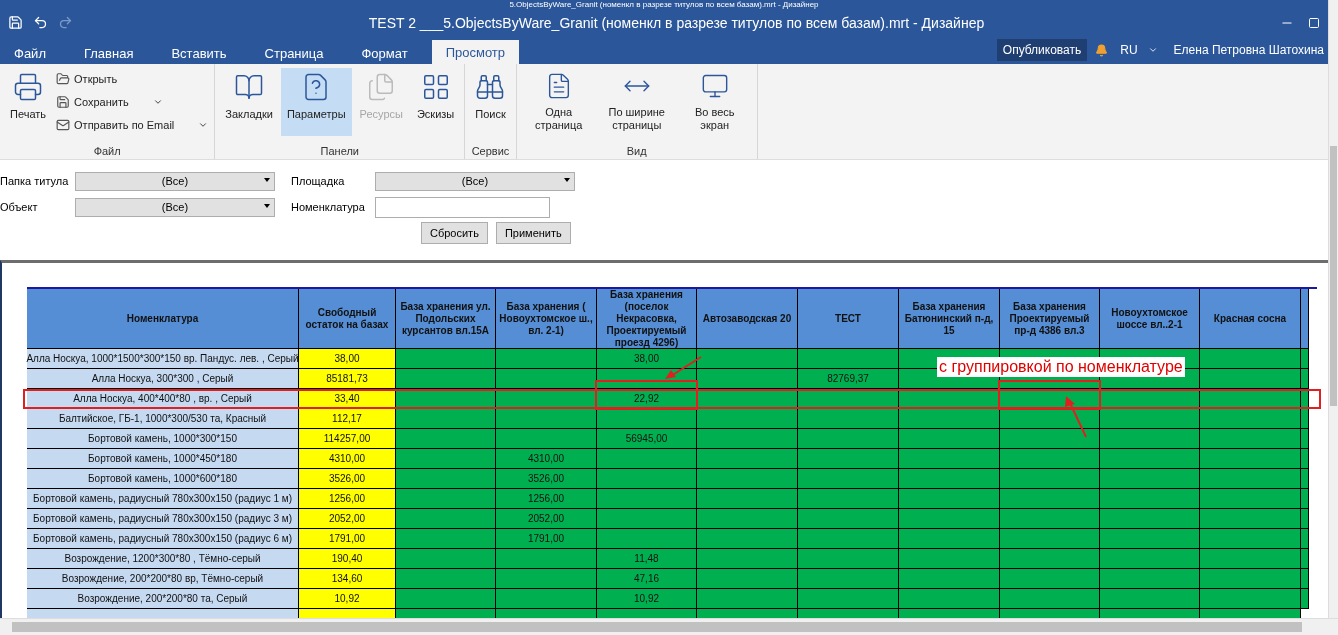 The width and height of the screenshot is (1338, 635). I want to click on group-label: Панели, so click(339, 151).